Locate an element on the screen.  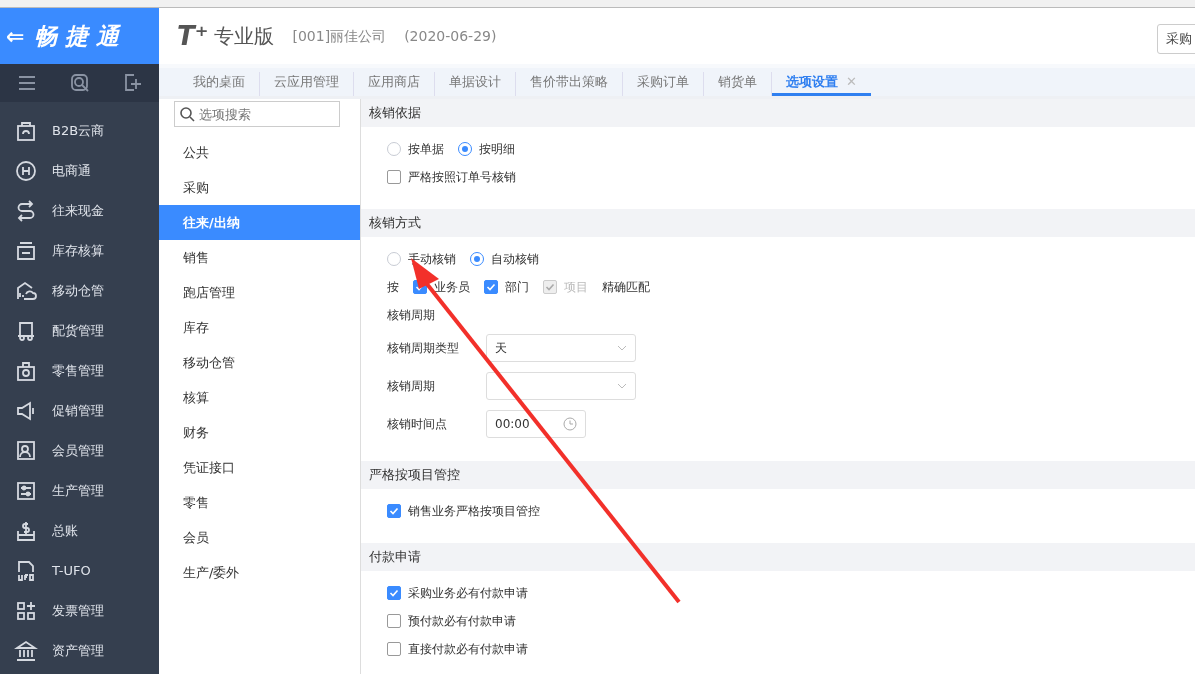
checkbox-label: 直接付款必有付款申请 is located at coordinates (468, 649).